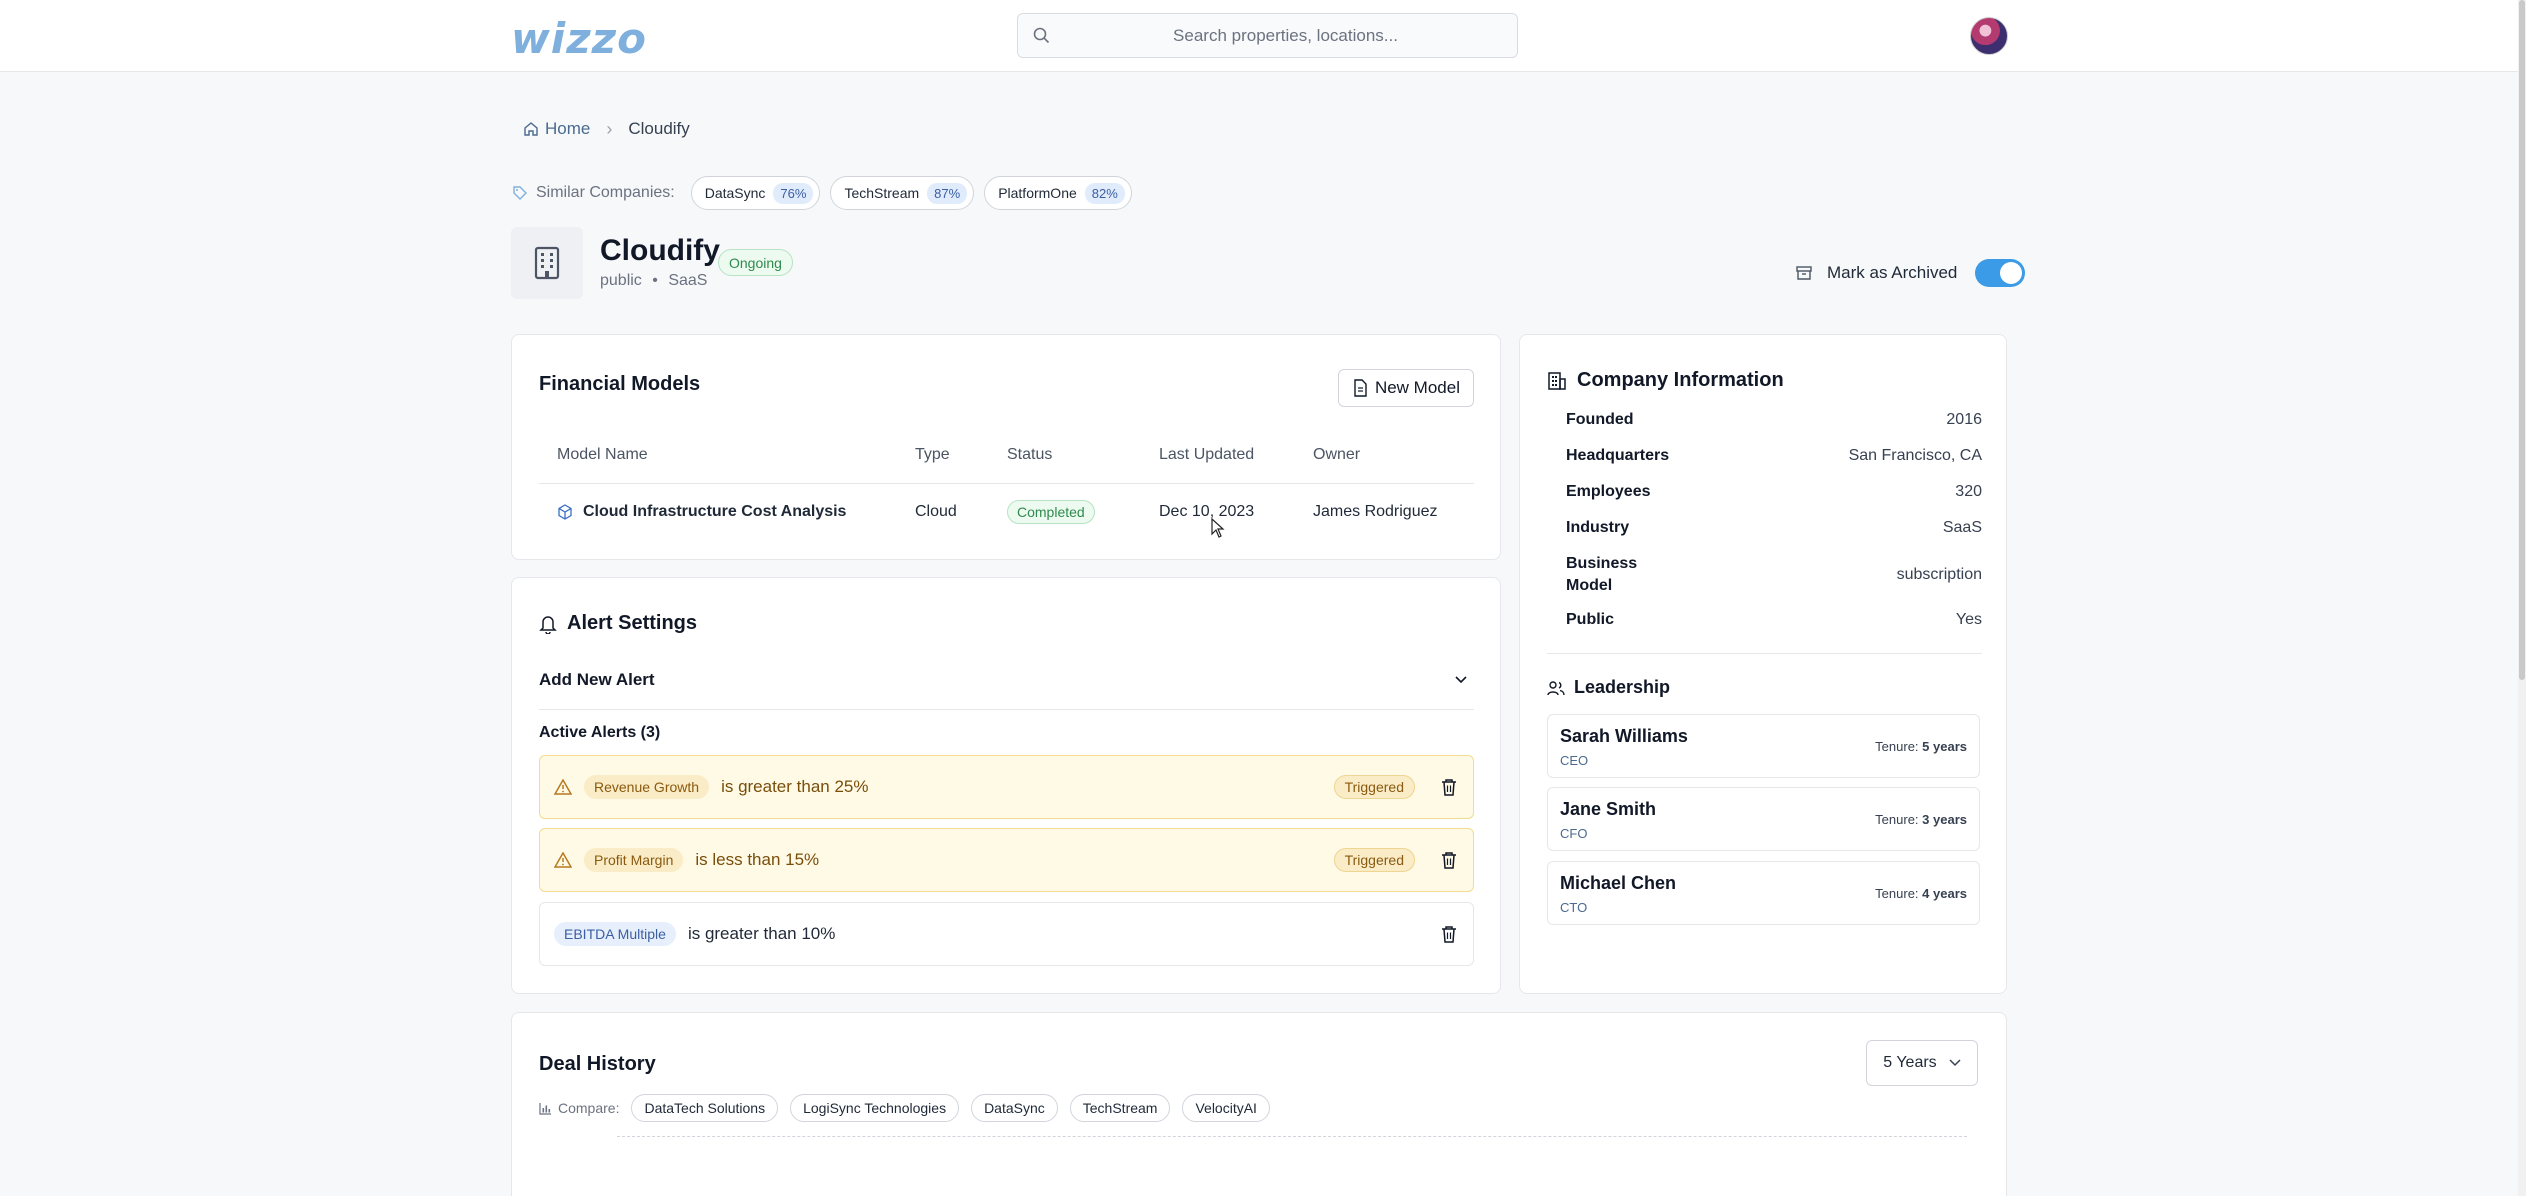 Image resolution: width=2526 pixels, height=1196 pixels. I want to click on alert-metric: Profit Margin, so click(634, 860).